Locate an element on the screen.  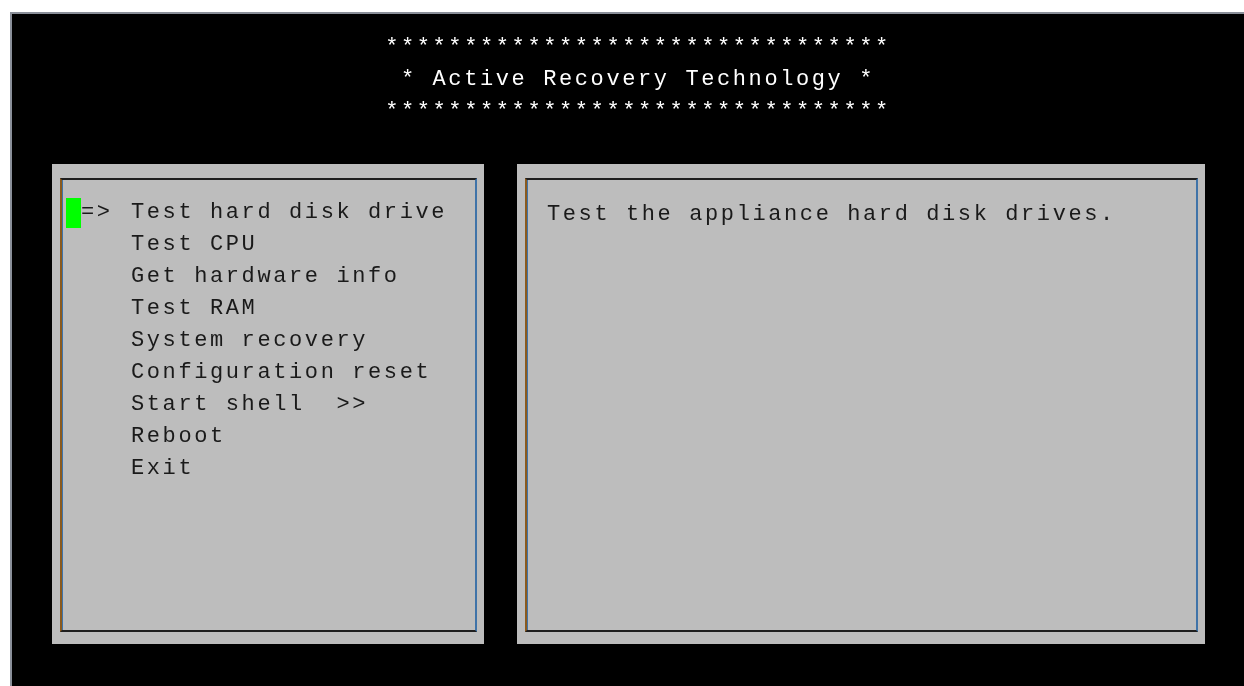
menu-item: Test RAM is located at coordinates (194, 309).